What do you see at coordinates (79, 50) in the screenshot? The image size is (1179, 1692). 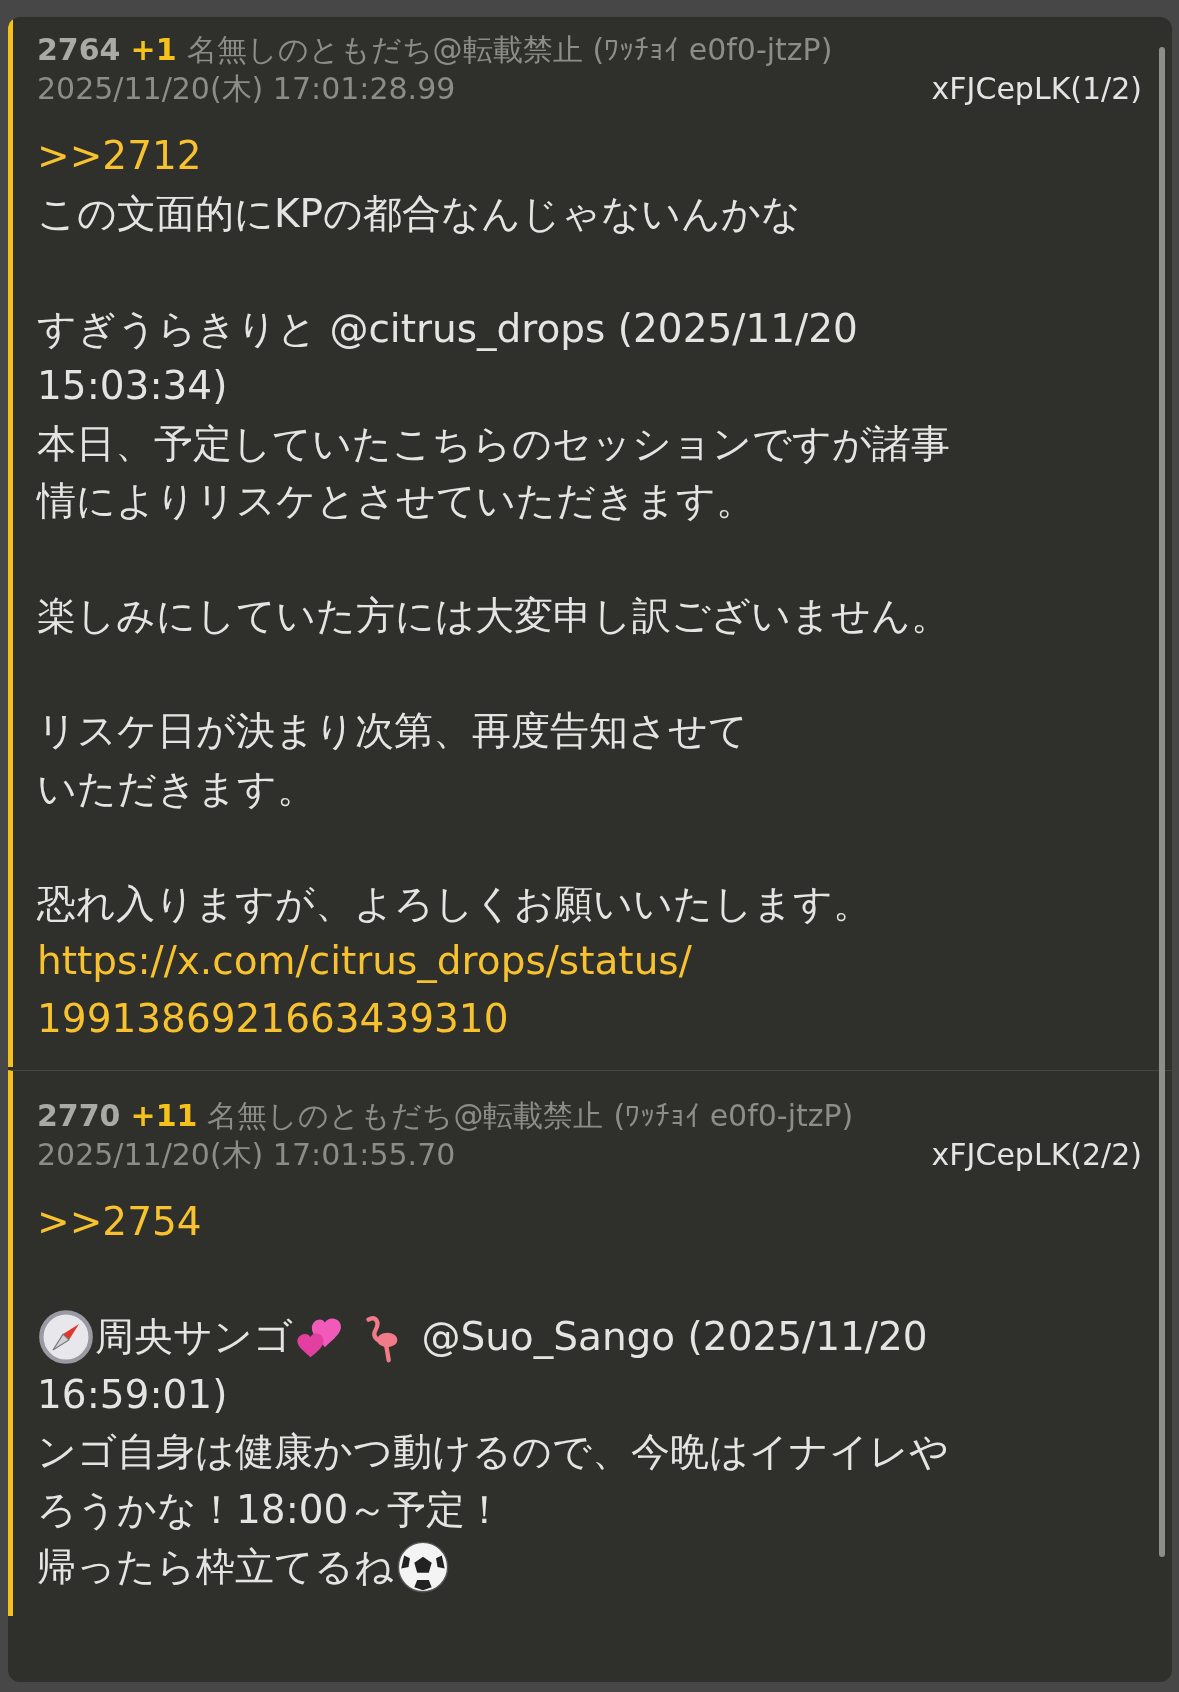 I see `post-number: 2764` at bounding box center [79, 50].